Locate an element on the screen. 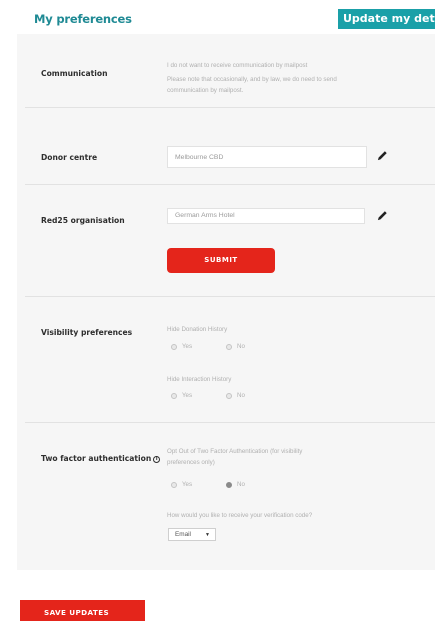 The height and width of the screenshot is (621, 435). visibility-preferences-label: Visibility preferences is located at coordinates (87, 332).